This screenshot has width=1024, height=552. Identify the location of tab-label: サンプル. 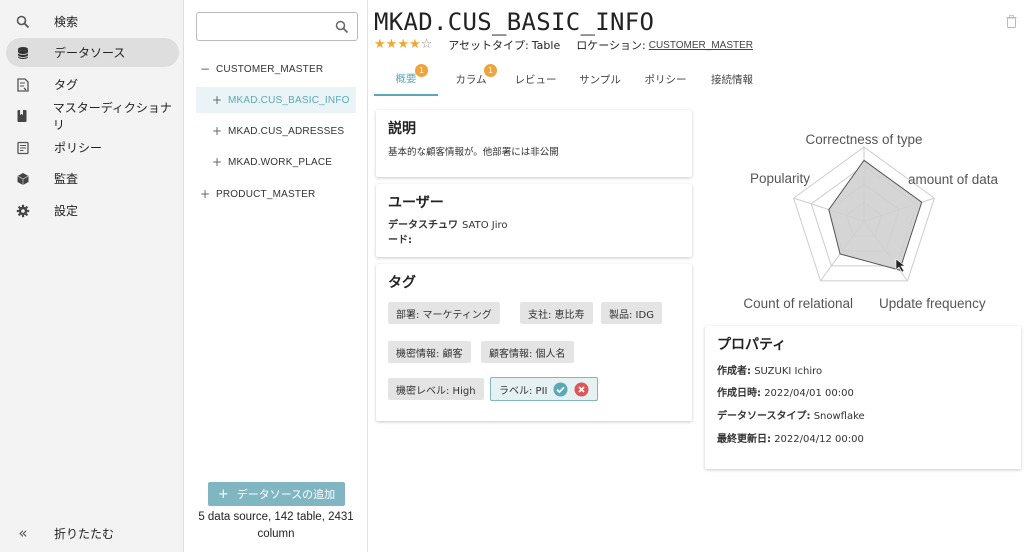
(600, 79).